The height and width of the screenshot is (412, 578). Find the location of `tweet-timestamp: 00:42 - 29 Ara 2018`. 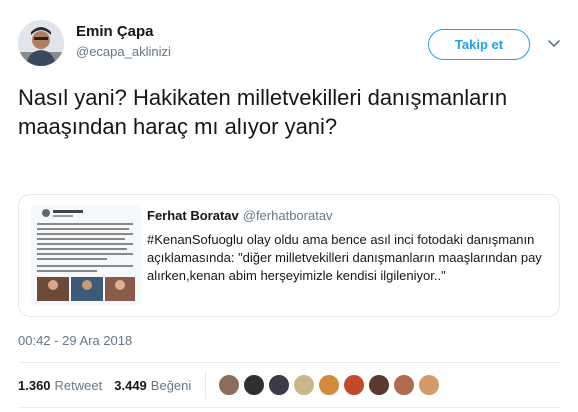

tweet-timestamp: 00:42 - 29 Ara 2018 is located at coordinates (75, 340).